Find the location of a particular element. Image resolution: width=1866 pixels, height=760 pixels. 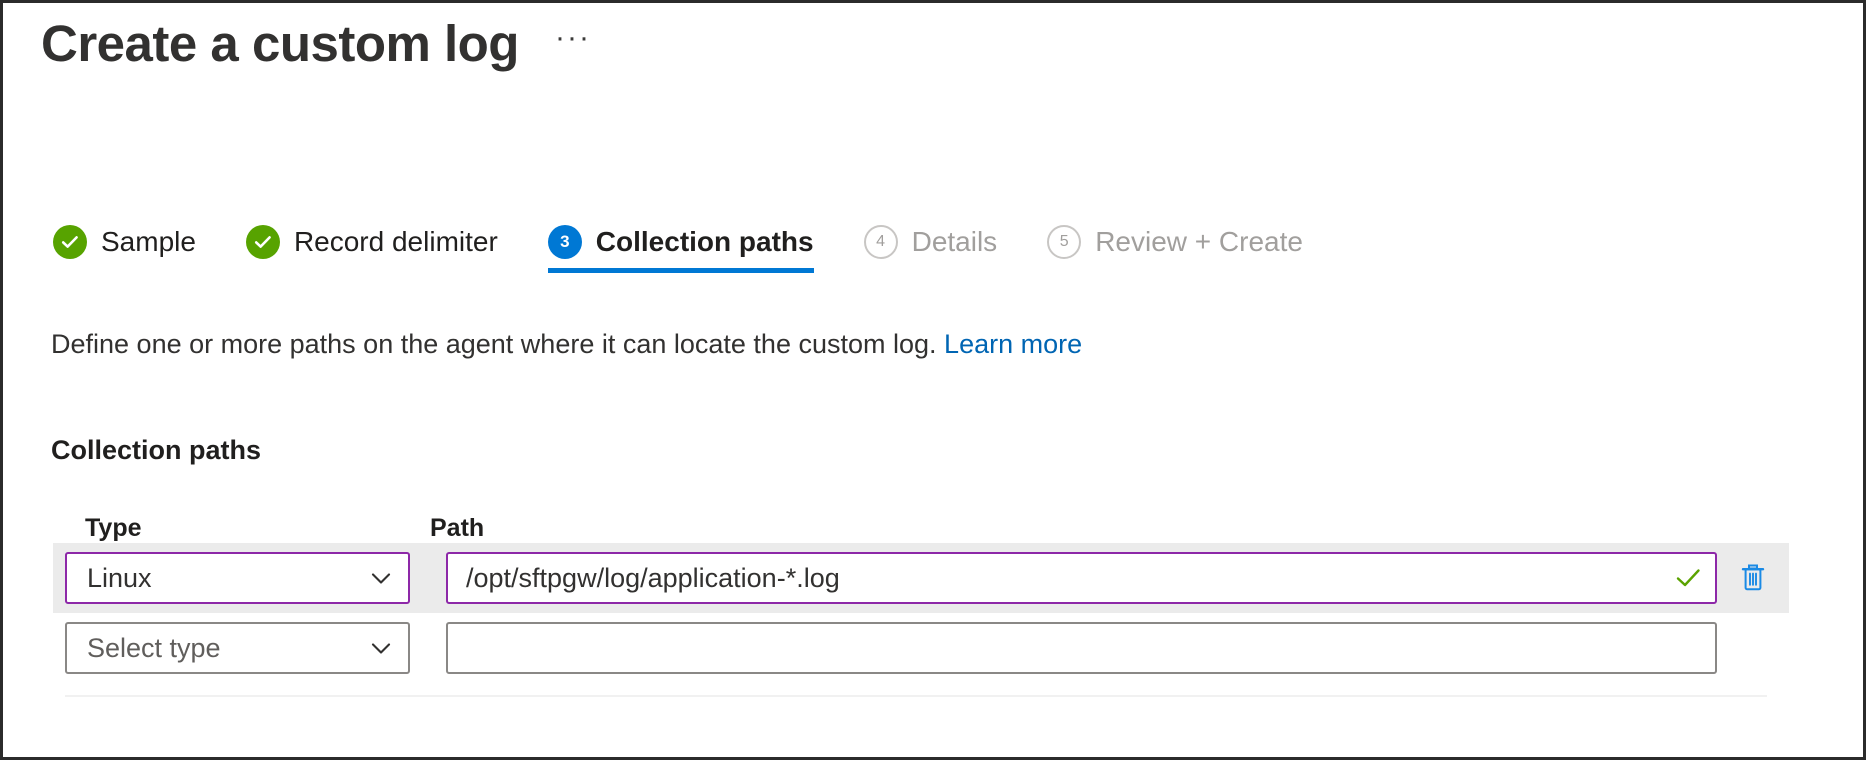

table-column-headers: Type Path is located at coordinates (921, 522).